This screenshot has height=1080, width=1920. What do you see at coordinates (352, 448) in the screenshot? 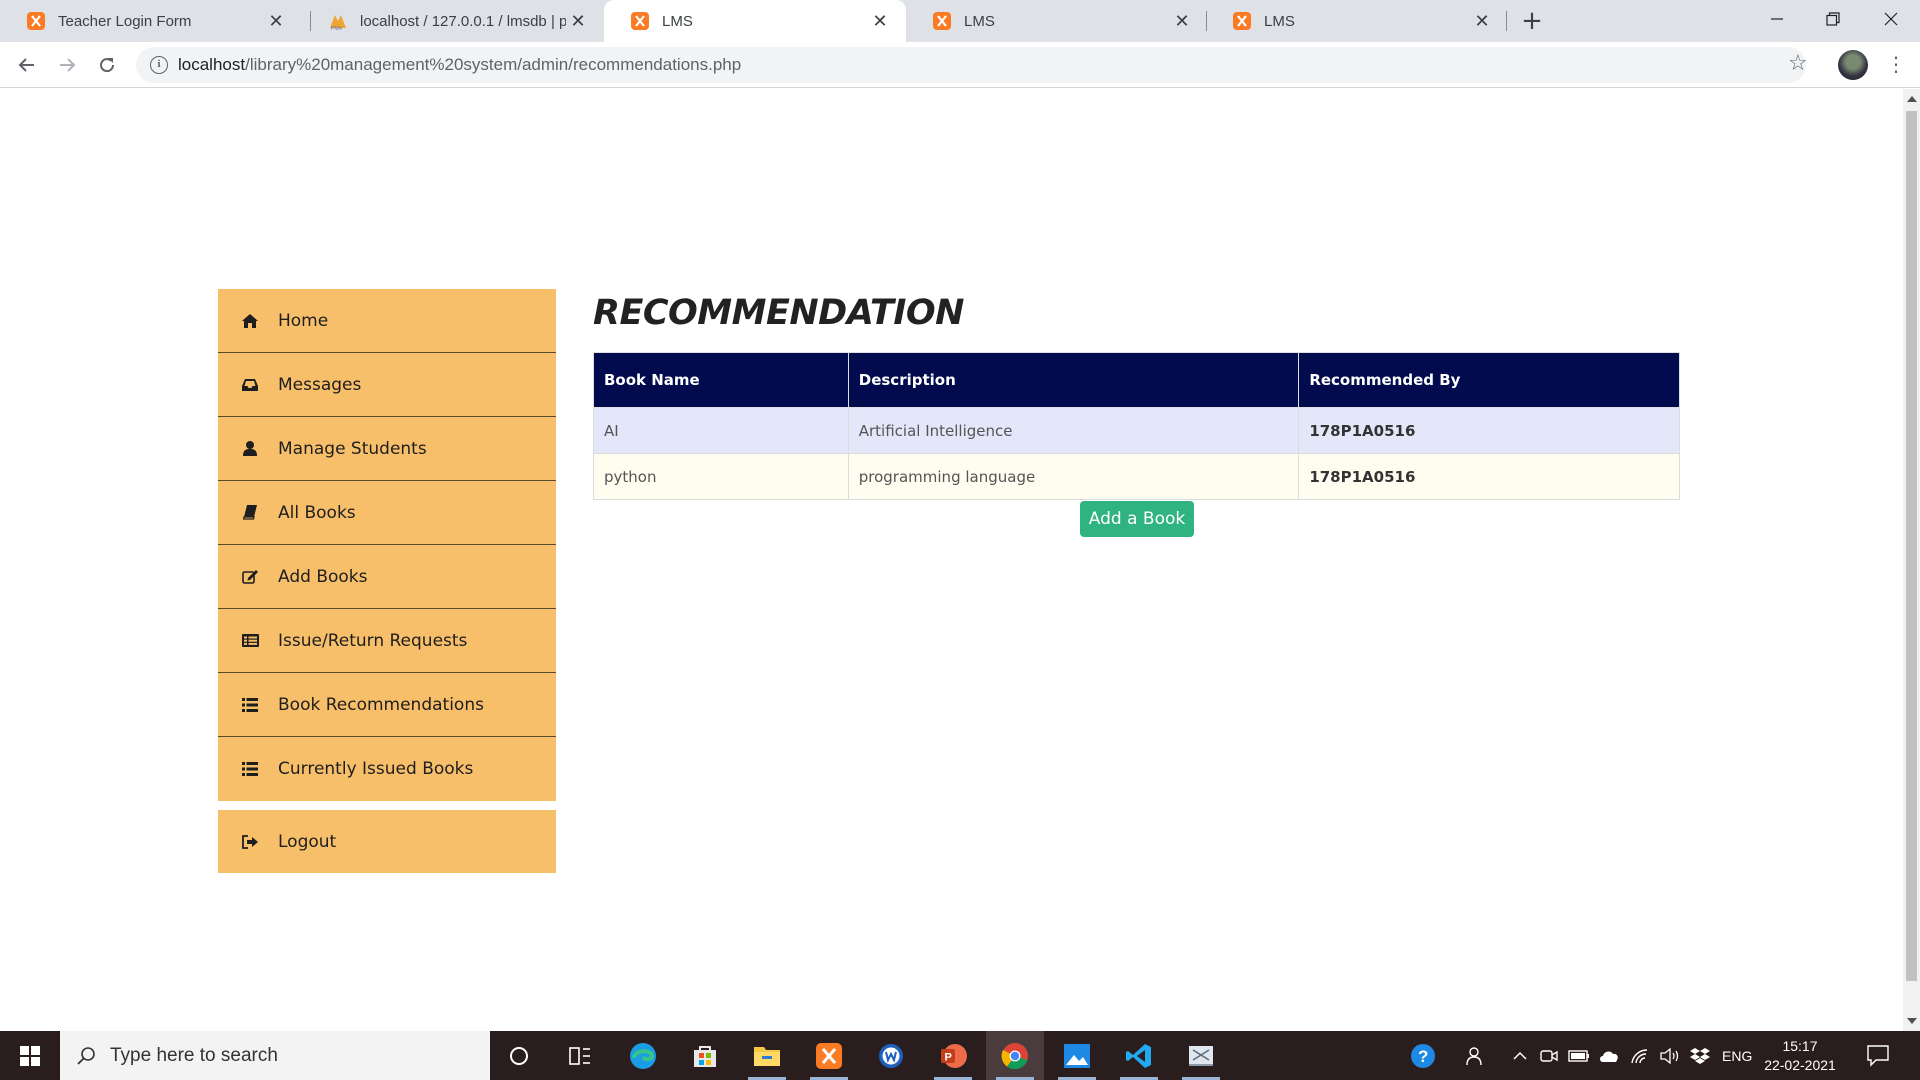
I see `sidebar-item-label: Manage Students` at bounding box center [352, 448].